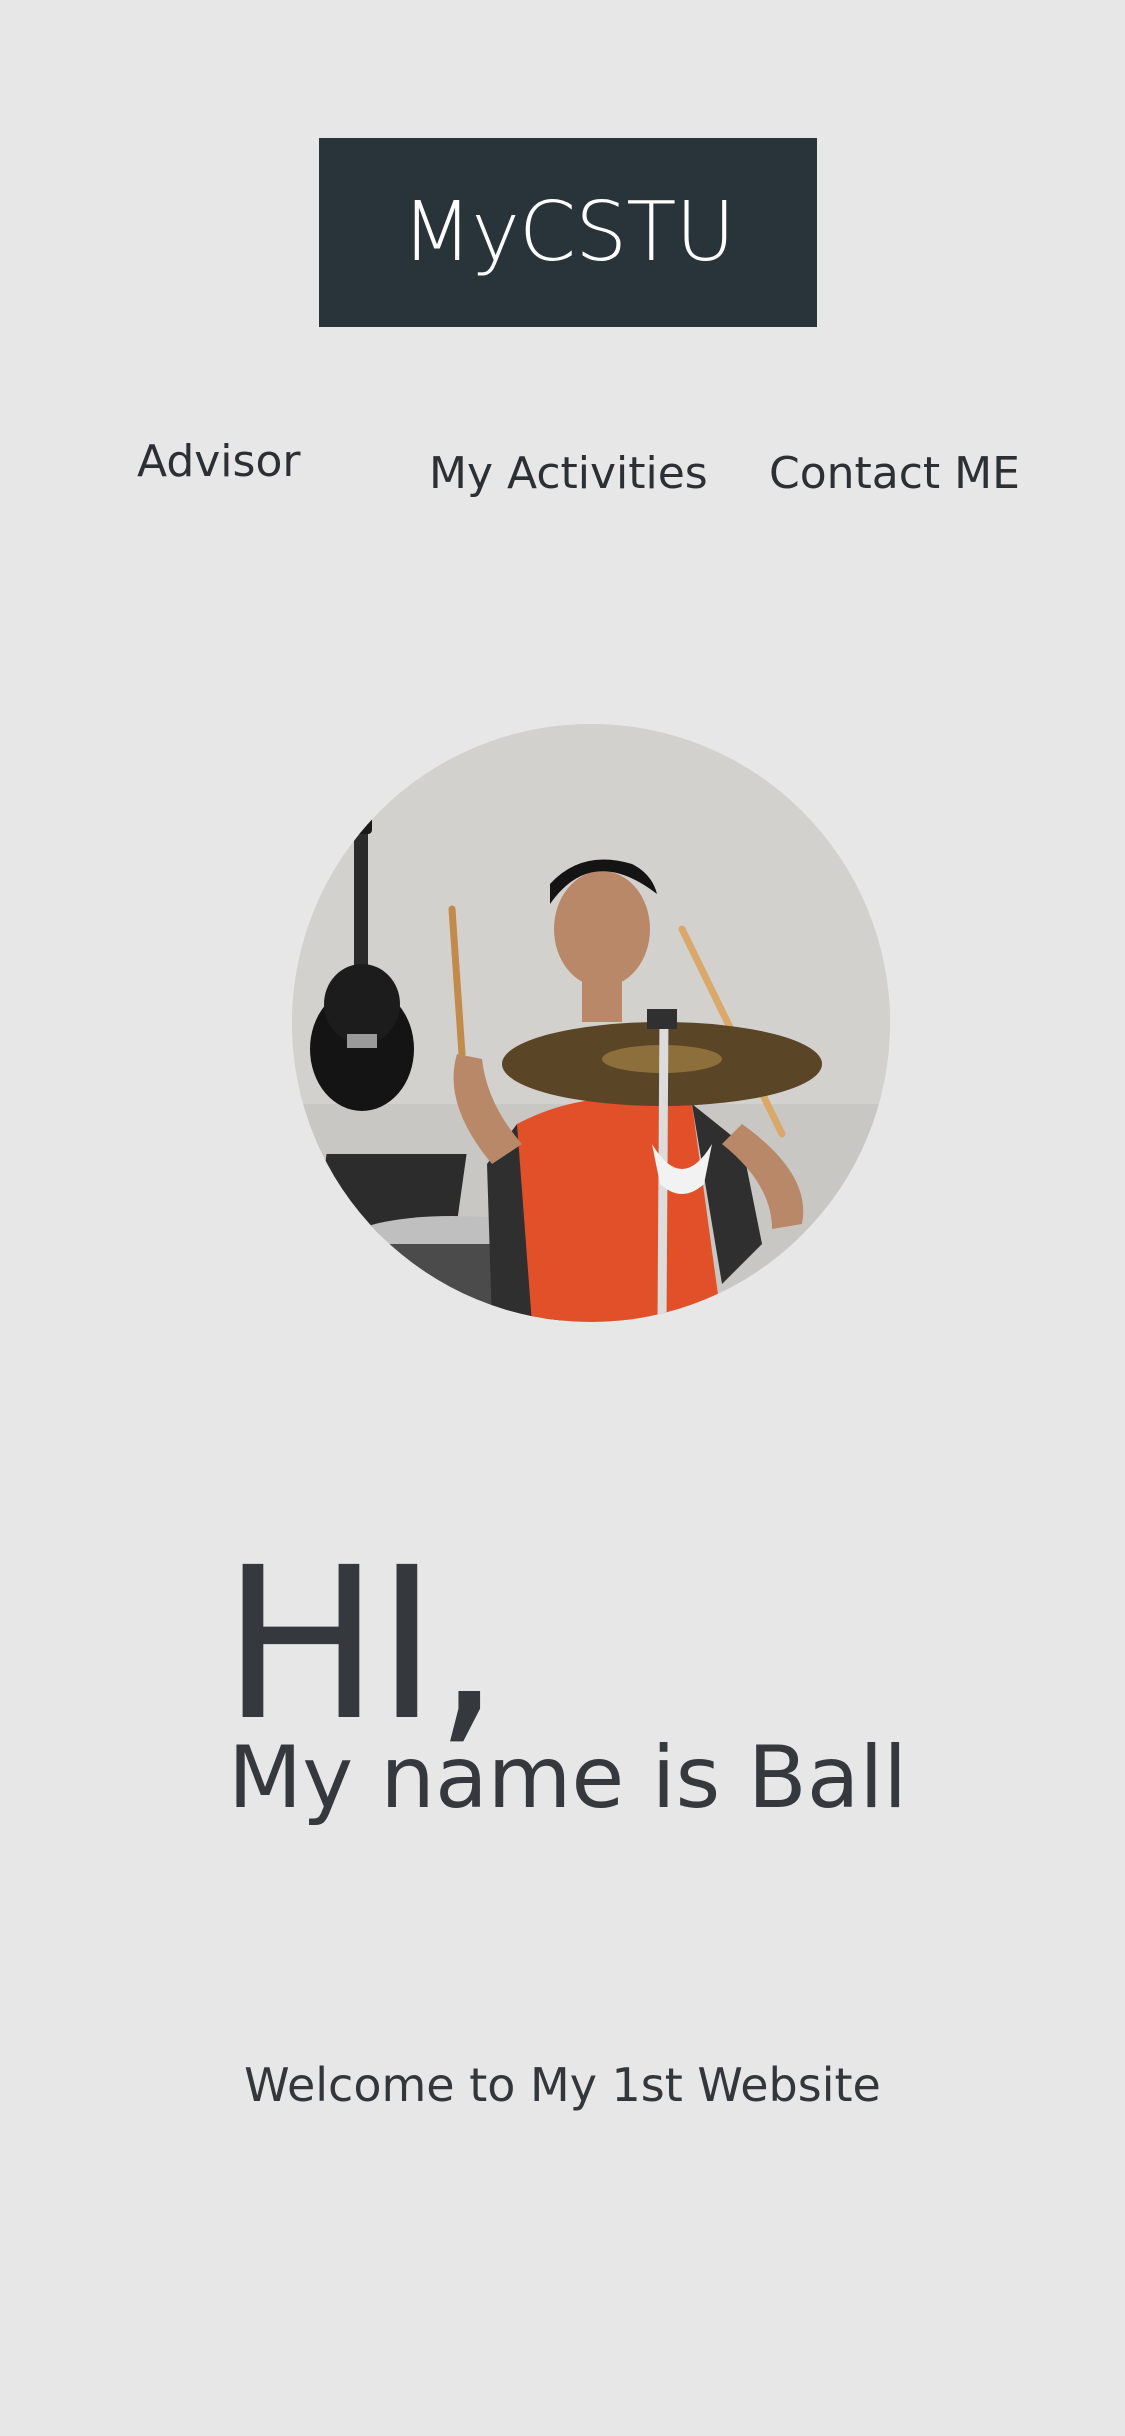  What do you see at coordinates (894, 473) in the screenshot?
I see `nav-link-contact-me: Contact ME` at bounding box center [894, 473].